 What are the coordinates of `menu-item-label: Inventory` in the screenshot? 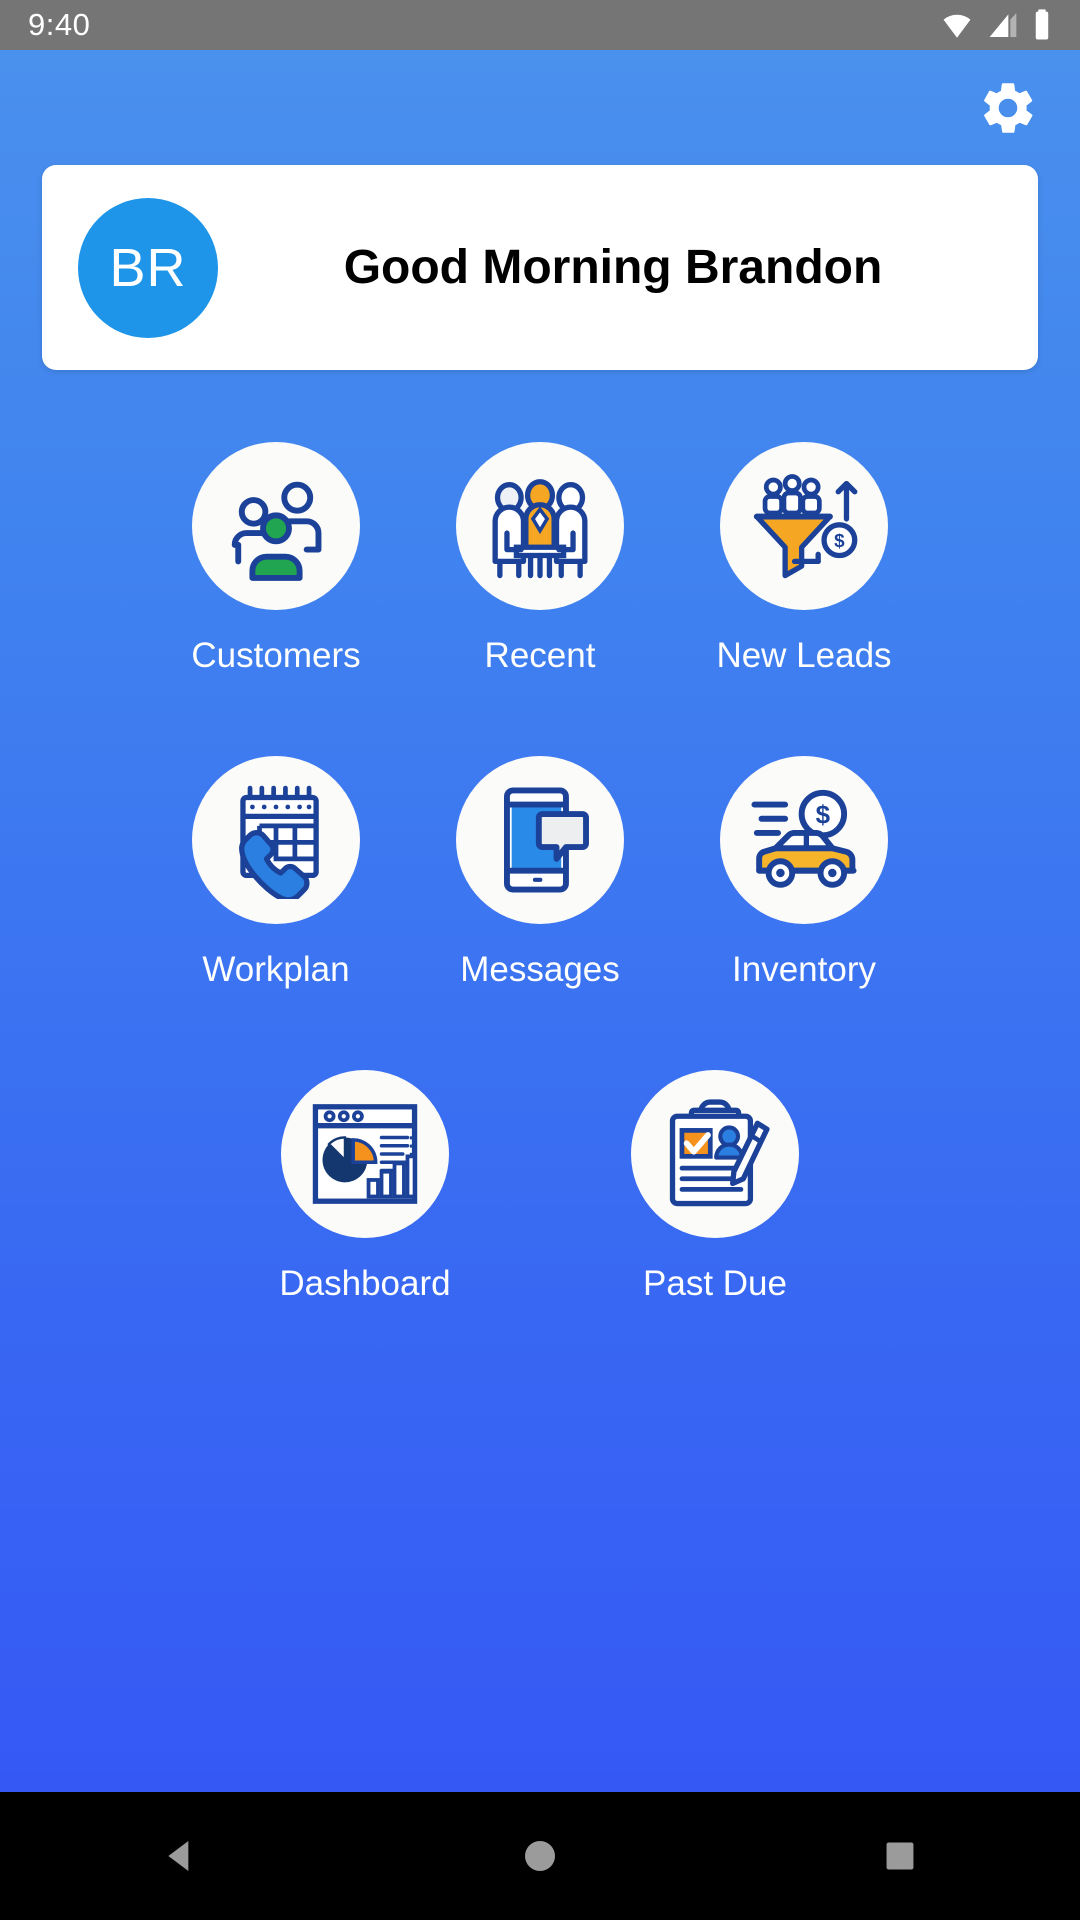 It's located at (804, 969).